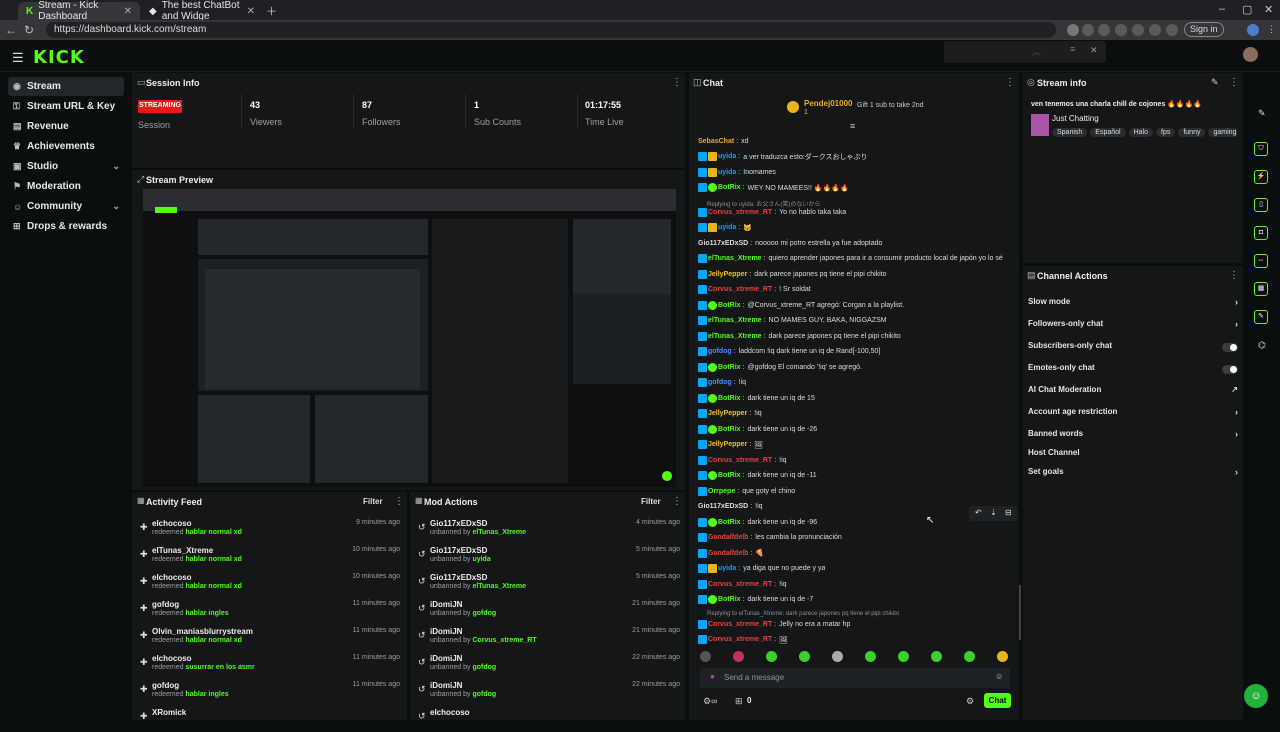 Image resolution: width=1280 pixels, height=732 pixels. Describe the element at coordinates (774, 624) in the screenshot. I see `chat-message: Corvus_xtreme_RT: Jelly no era a matar hp` at that location.